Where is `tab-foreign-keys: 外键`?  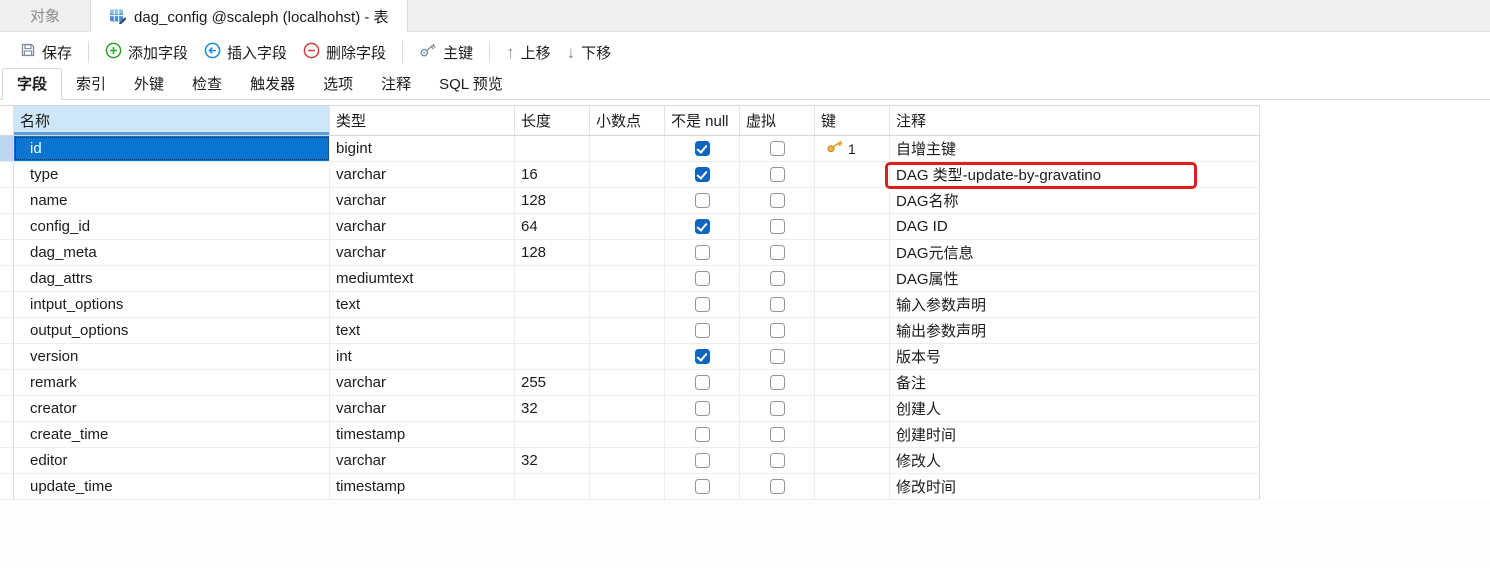
tab-foreign-keys: 外键 is located at coordinates (149, 84).